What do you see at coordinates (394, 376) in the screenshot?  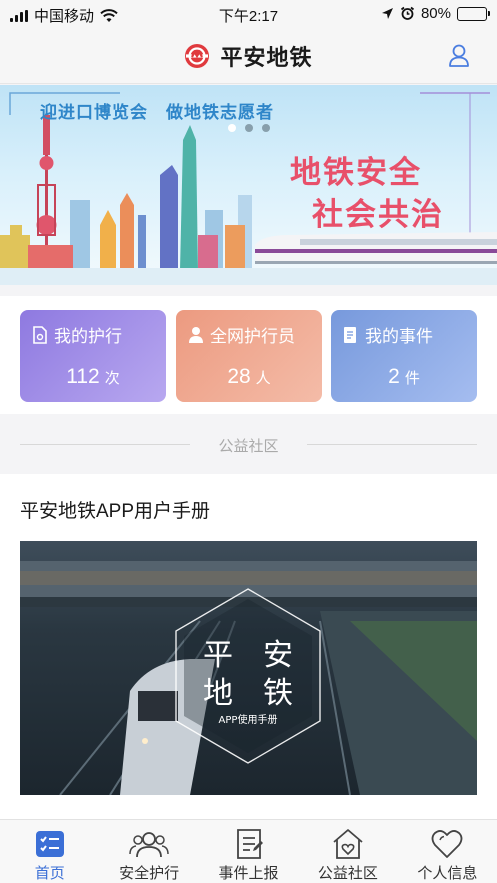 I see `card-value: 2` at bounding box center [394, 376].